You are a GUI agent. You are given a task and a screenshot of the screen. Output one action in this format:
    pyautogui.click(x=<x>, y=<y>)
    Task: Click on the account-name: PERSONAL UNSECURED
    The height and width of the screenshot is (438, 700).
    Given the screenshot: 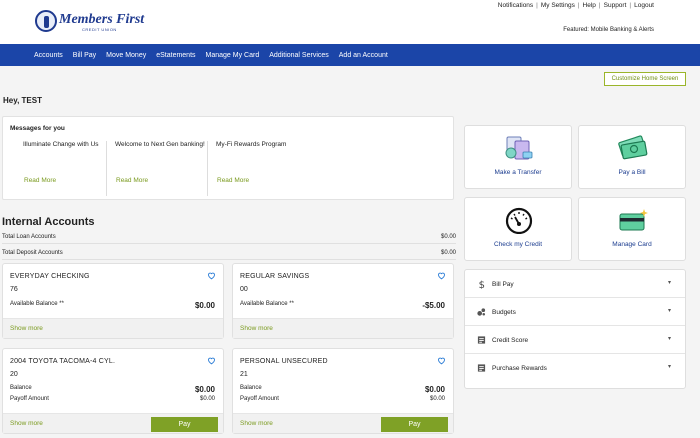 What is the action you would take?
    pyautogui.click(x=284, y=361)
    